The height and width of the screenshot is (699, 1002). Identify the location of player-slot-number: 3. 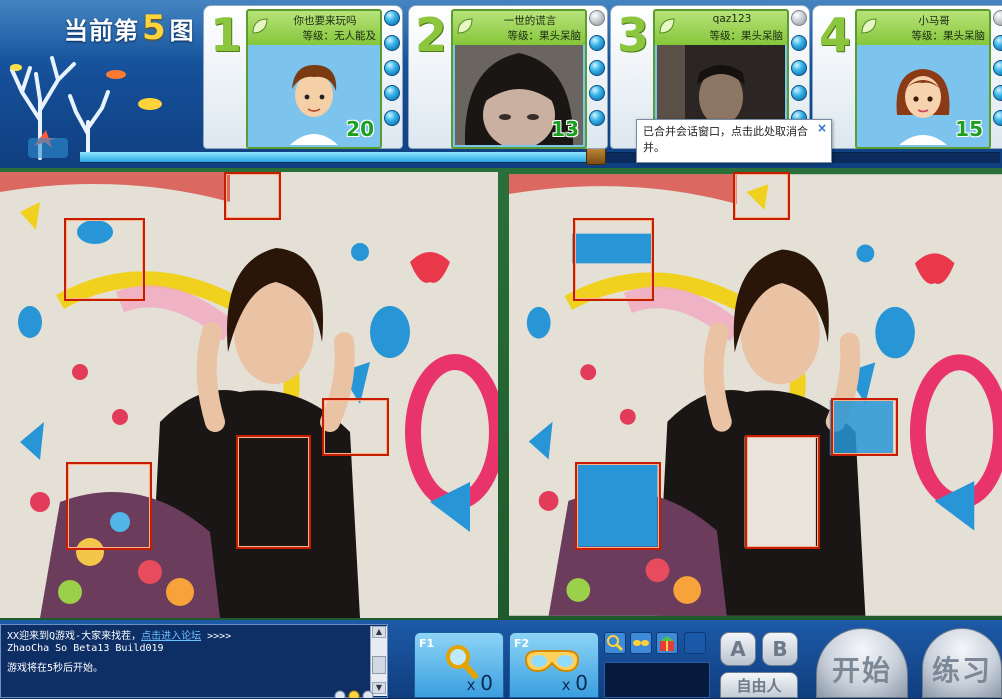
(632, 35).